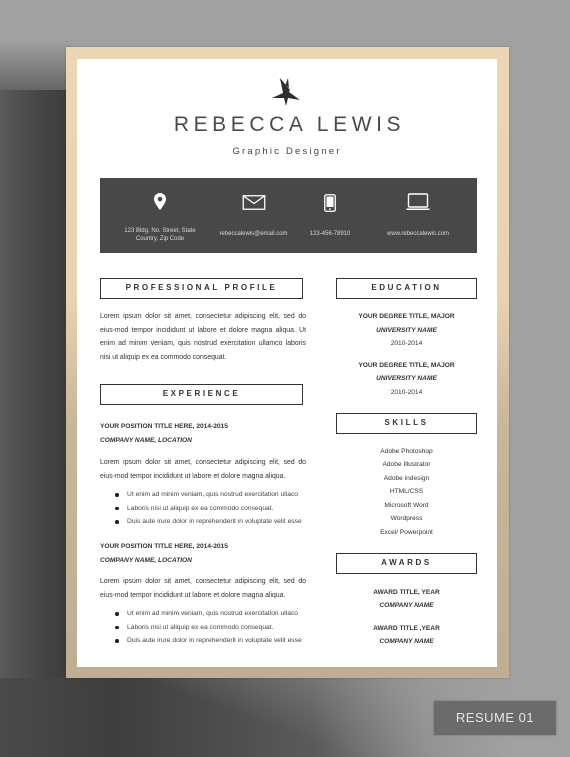  I want to click on education-heading: EDUCATION, so click(406, 288).